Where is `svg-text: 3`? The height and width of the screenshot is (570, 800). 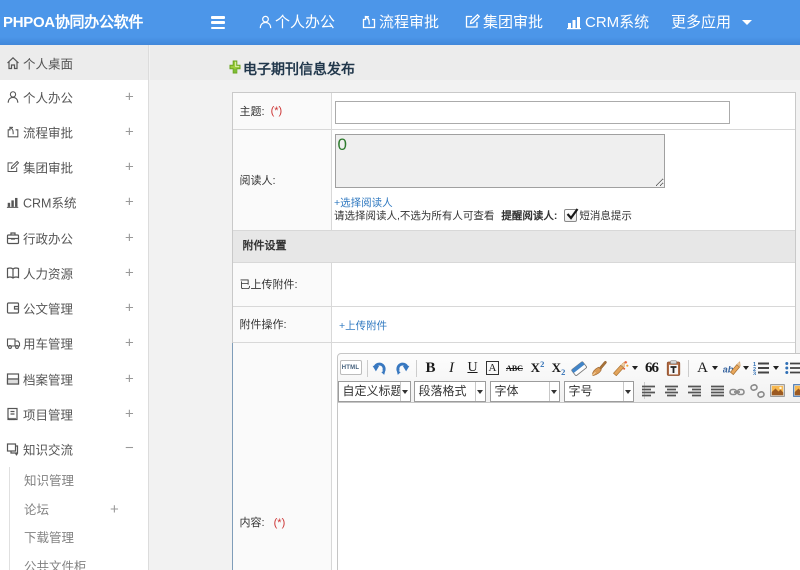
svg-text: 3 is located at coordinates (754, 374).